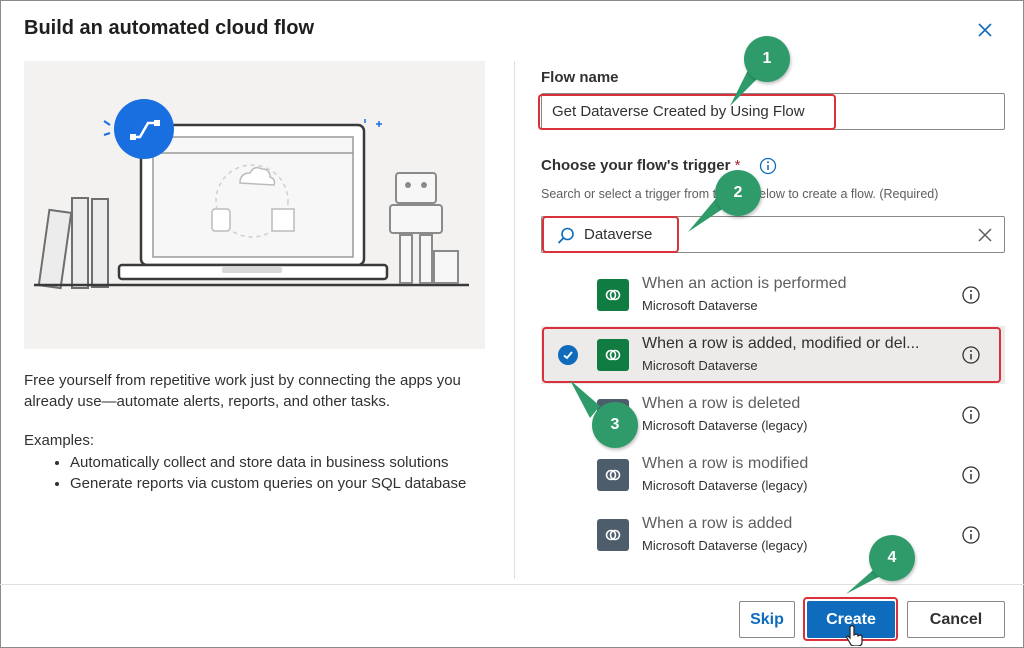  I want to click on callout-2: 2, so click(738, 193).